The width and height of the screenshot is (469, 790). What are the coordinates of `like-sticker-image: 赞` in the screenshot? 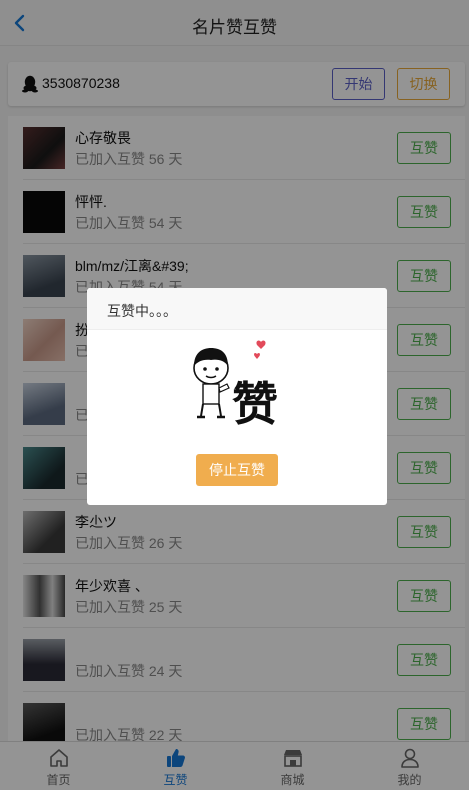 It's located at (235, 385).